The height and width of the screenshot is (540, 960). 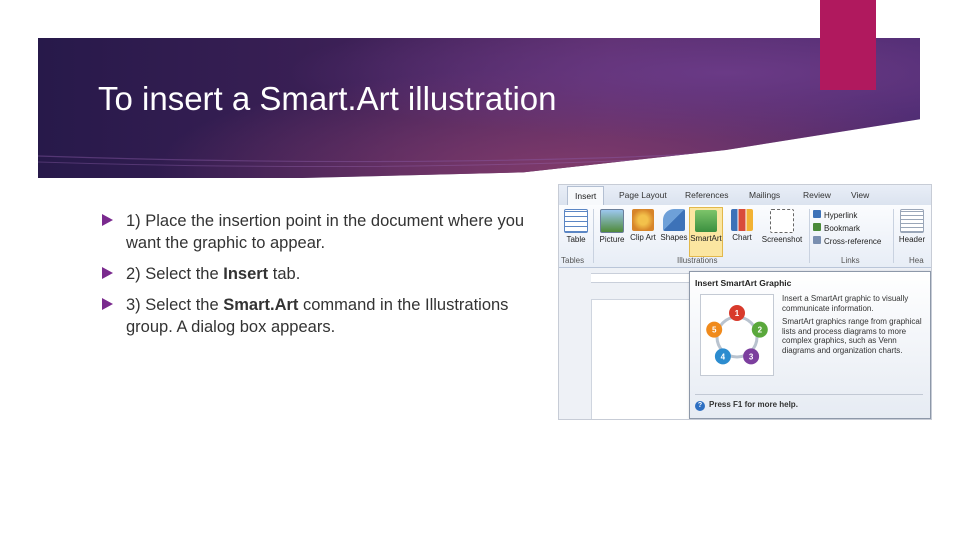 What do you see at coordinates (860, 195) in the screenshot?
I see `tab-view: View` at bounding box center [860, 195].